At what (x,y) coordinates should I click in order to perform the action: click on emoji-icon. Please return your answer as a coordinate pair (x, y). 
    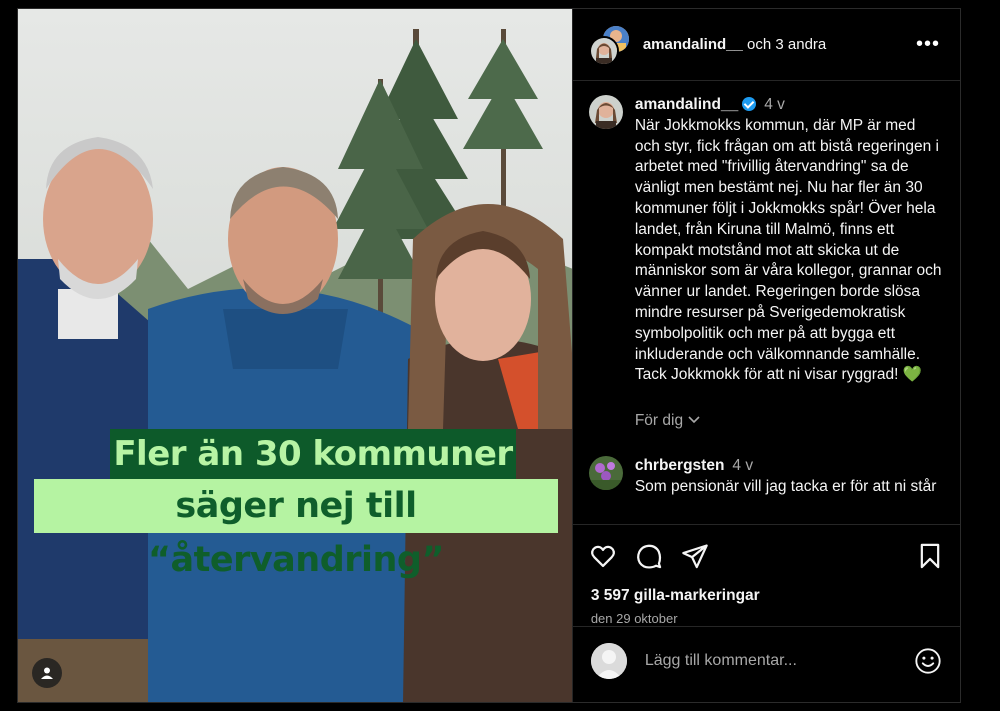
    Looking at the image, I should click on (928, 661).